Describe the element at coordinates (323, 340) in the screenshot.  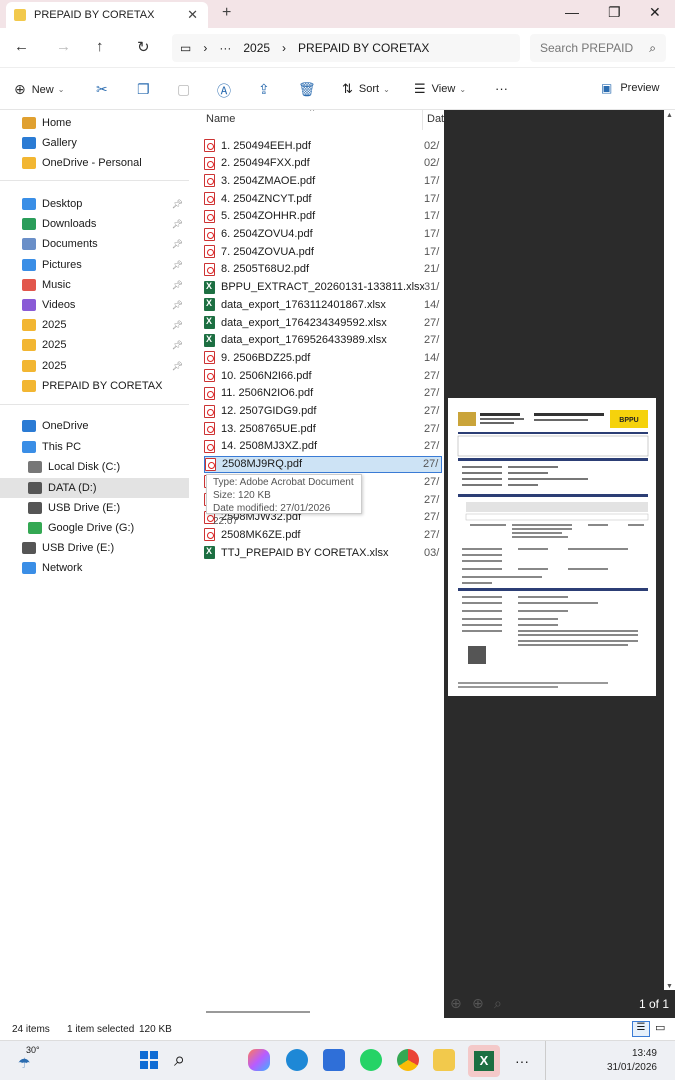
I see `file-row: data_export_1769526433989.xlsx 27/` at that location.